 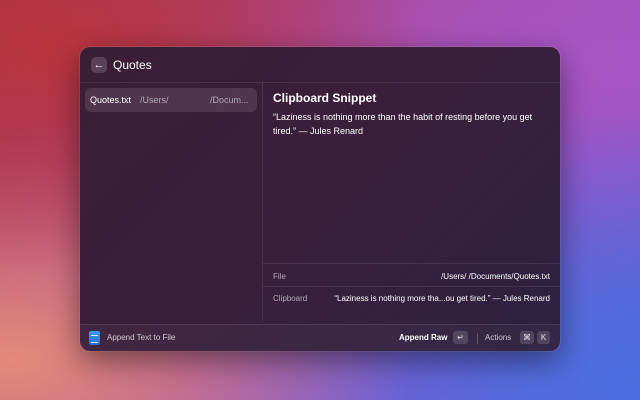 I want to click on footer-divider, so click(x=477, y=338).